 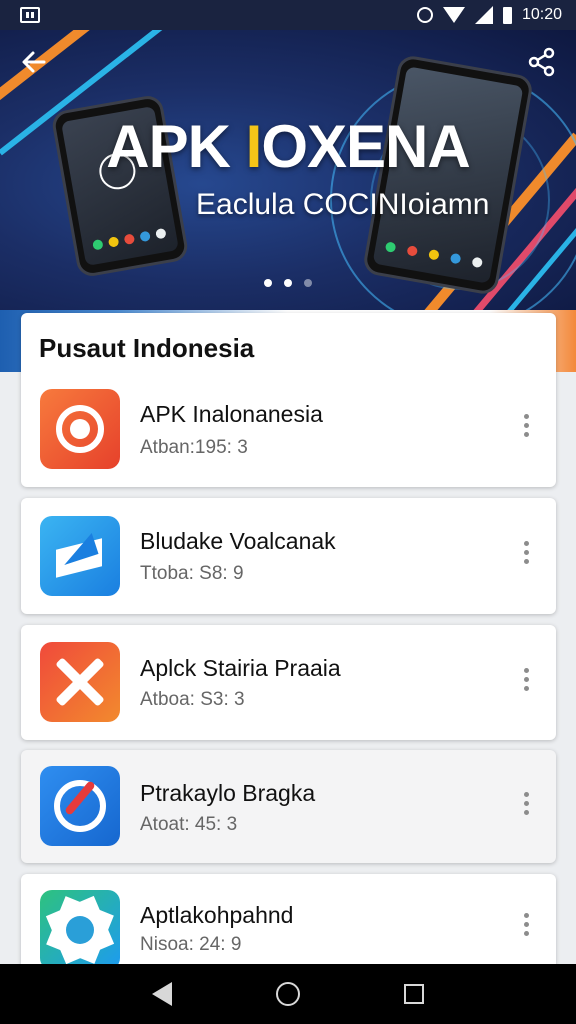 What do you see at coordinates (147, 348) in the screenshot?
I see `section-title: Pusaut Indonesia` at bounding box center [147, 348].